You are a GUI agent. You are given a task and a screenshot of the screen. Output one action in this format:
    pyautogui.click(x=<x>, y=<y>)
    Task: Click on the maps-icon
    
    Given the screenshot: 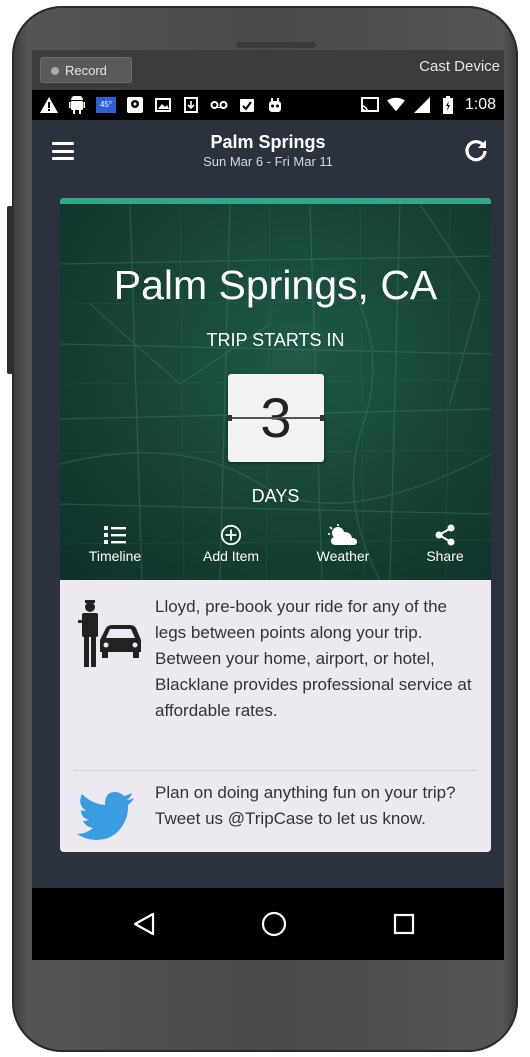 What is the action you would take?
    pyautogui.click(x=135, y=105)
    